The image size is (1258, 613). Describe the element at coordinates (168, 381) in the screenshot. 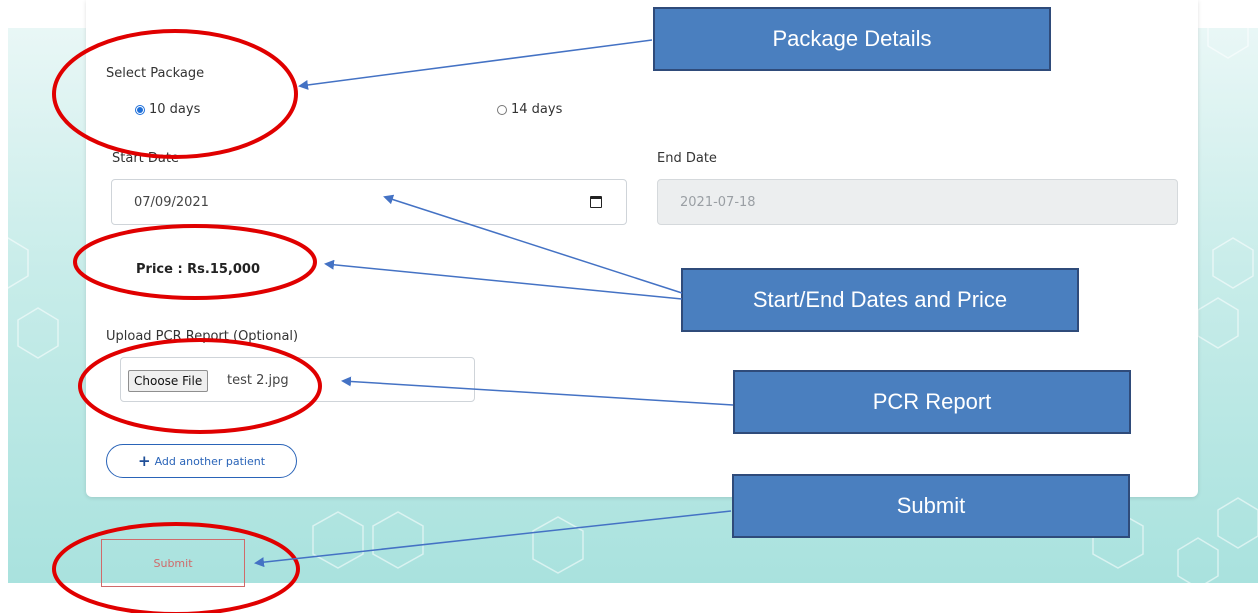

I see `choose-file-button: Choose File` at that location.